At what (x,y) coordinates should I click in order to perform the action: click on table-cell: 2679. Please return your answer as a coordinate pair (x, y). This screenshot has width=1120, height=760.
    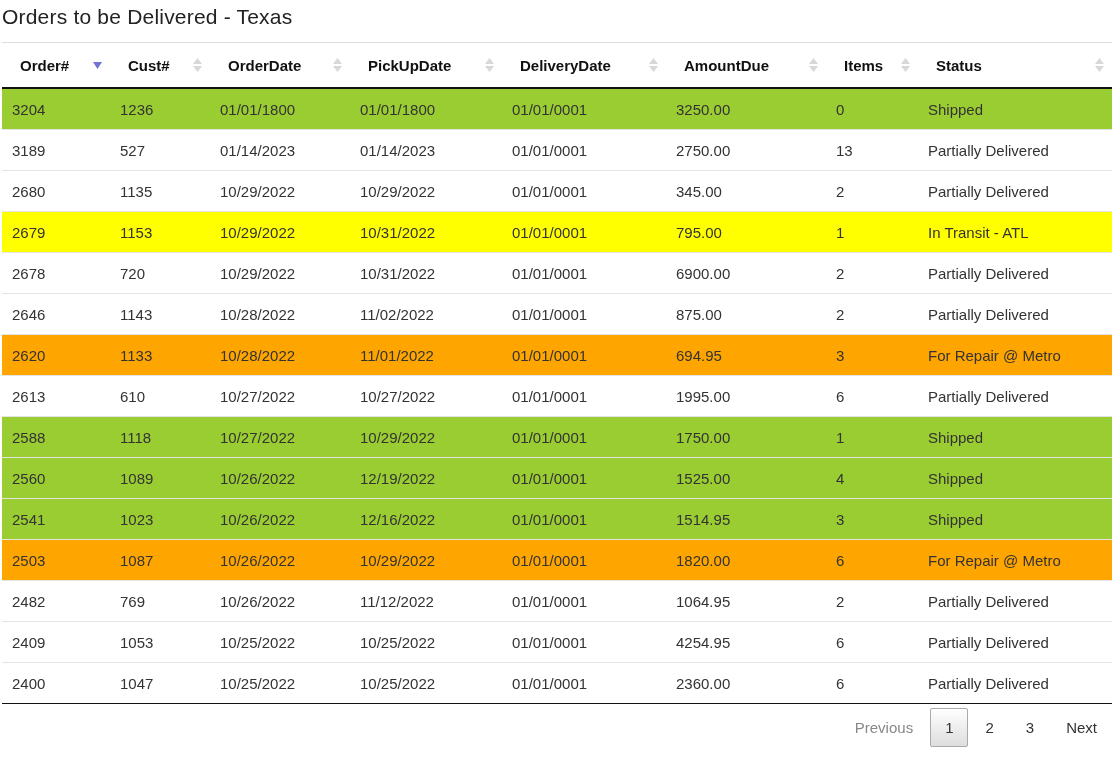
    Looking at the image, I should click on (56, 232).